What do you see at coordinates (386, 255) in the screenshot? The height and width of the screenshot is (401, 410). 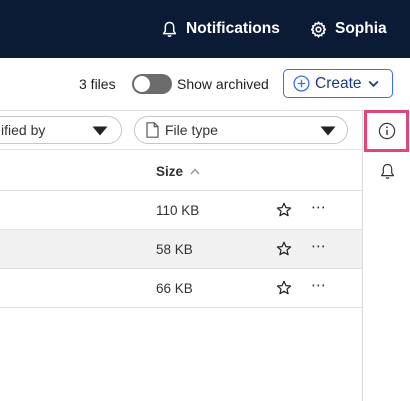 I see `side-panel` at bounding box center [386, 255].